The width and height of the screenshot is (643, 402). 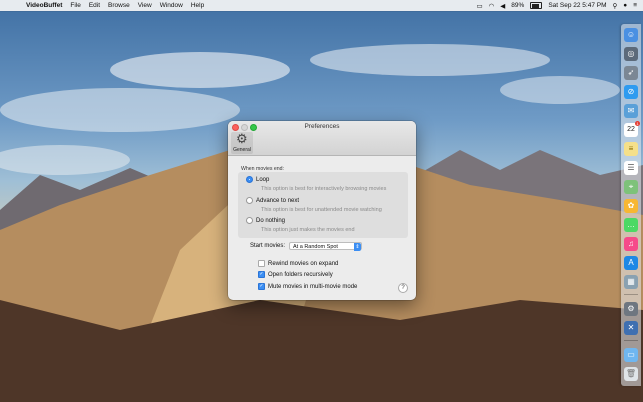 I want to click on notes-icon: ≡, so click(x=631, y=149).